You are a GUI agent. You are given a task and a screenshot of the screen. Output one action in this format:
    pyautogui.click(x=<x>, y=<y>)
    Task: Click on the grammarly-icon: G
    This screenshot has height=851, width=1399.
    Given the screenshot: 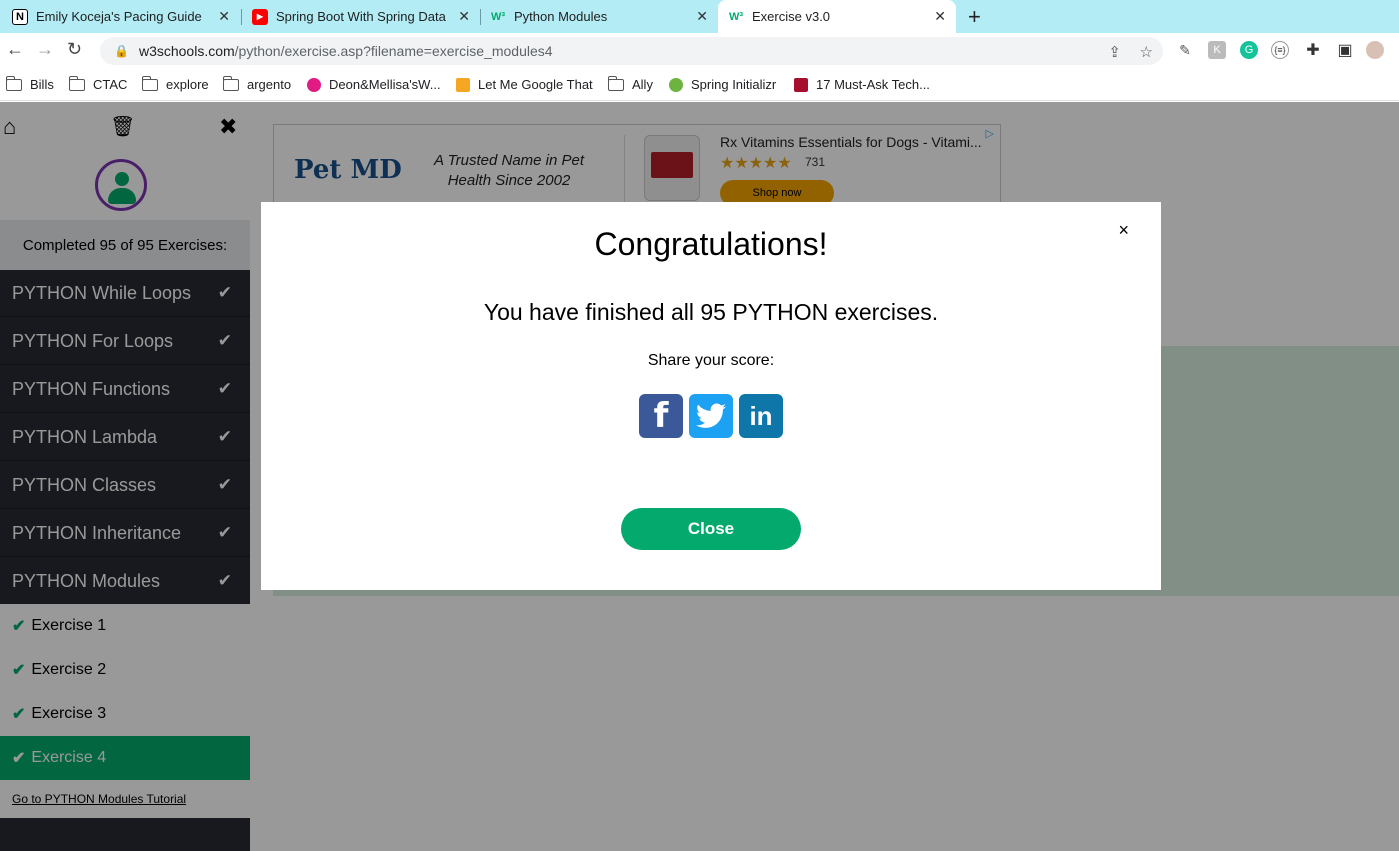 What is the action you would take?
    pyautogui.click(x=1249, y=50)
    